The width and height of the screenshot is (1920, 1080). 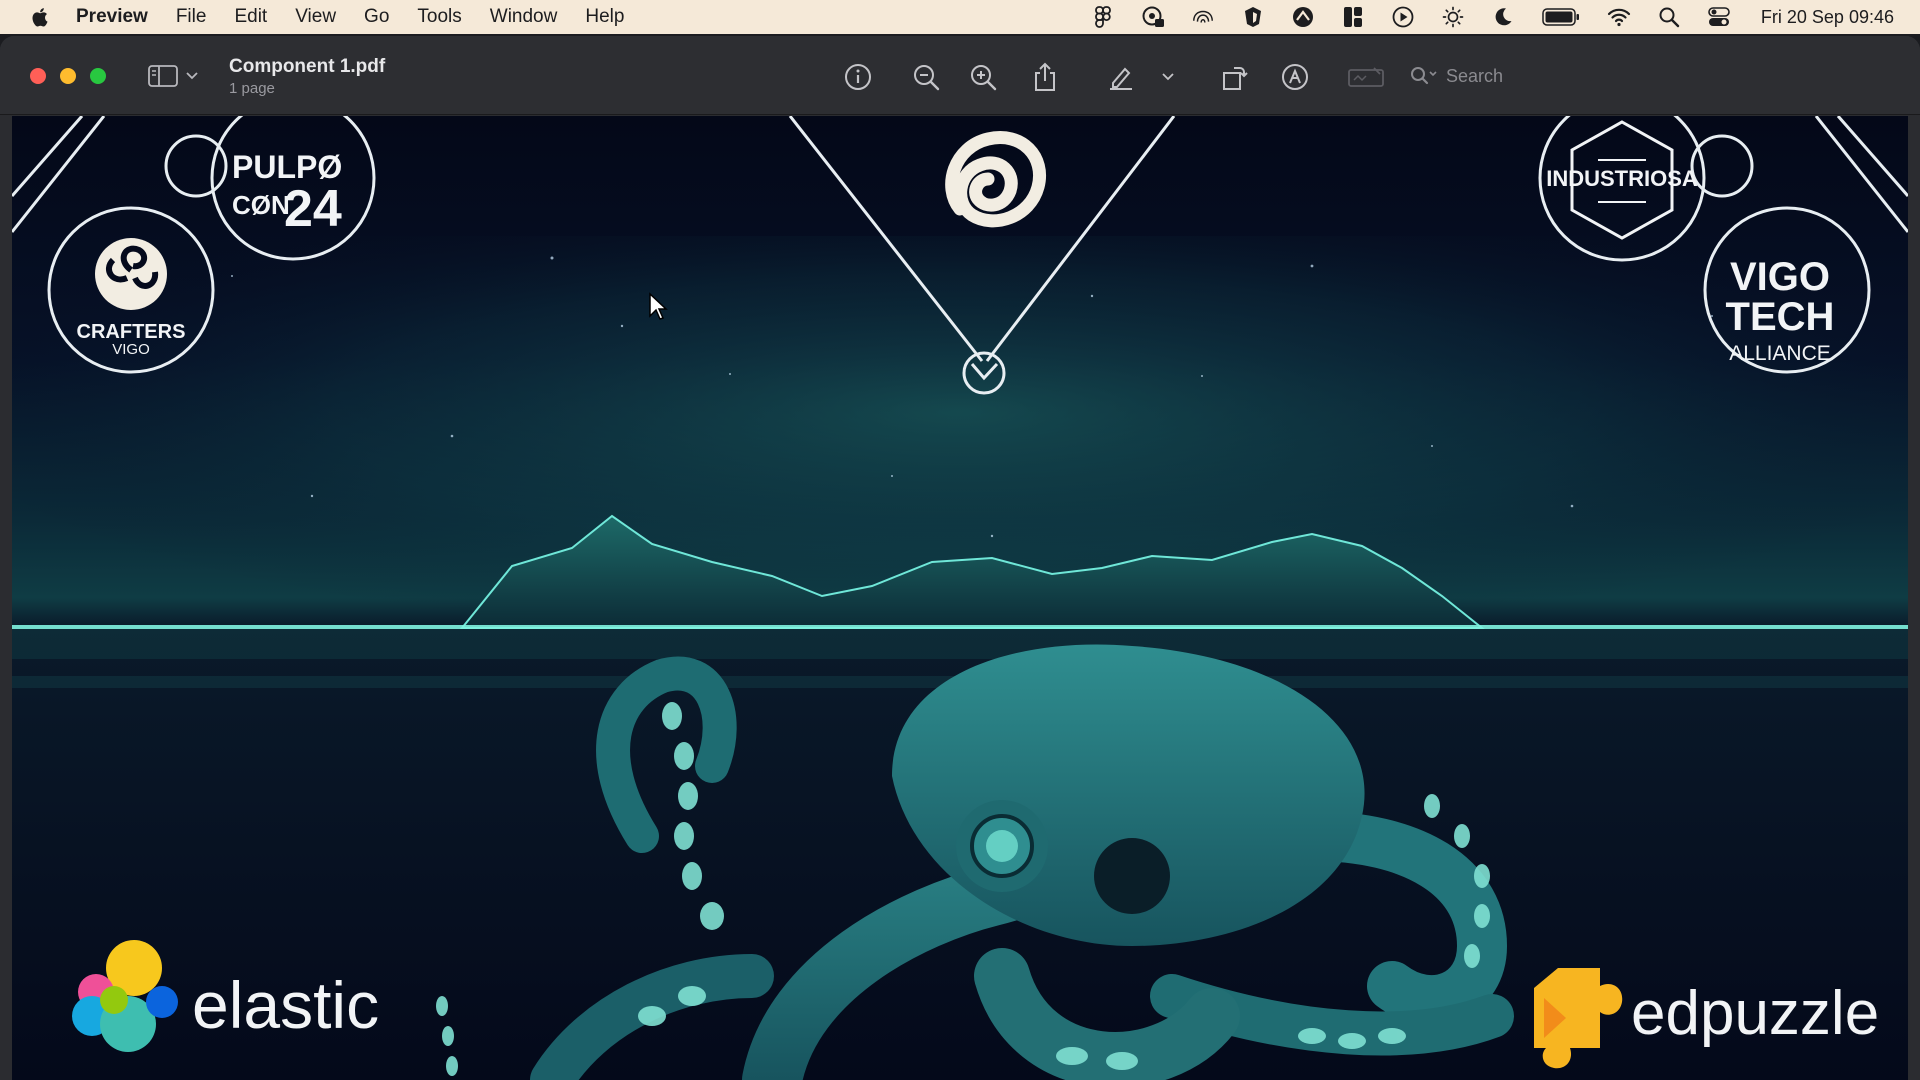 I want to click on menu-go: Go, so click(x=376, y=17).